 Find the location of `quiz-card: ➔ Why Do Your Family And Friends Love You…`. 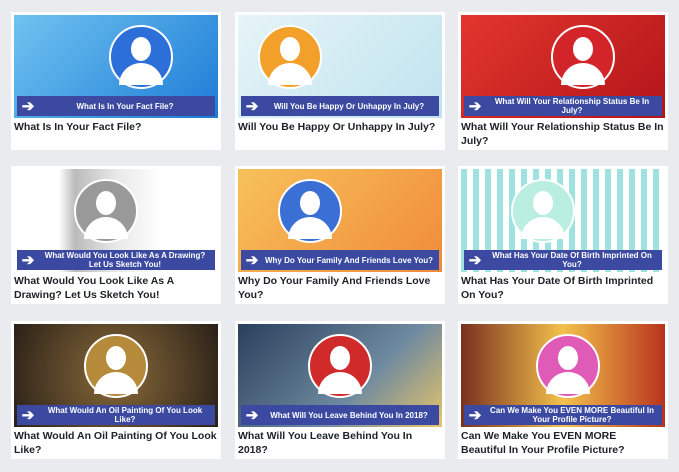

quiz-card: ➔ Why Do Your Family And Friends Love You… is located at coordinates (340, 235).